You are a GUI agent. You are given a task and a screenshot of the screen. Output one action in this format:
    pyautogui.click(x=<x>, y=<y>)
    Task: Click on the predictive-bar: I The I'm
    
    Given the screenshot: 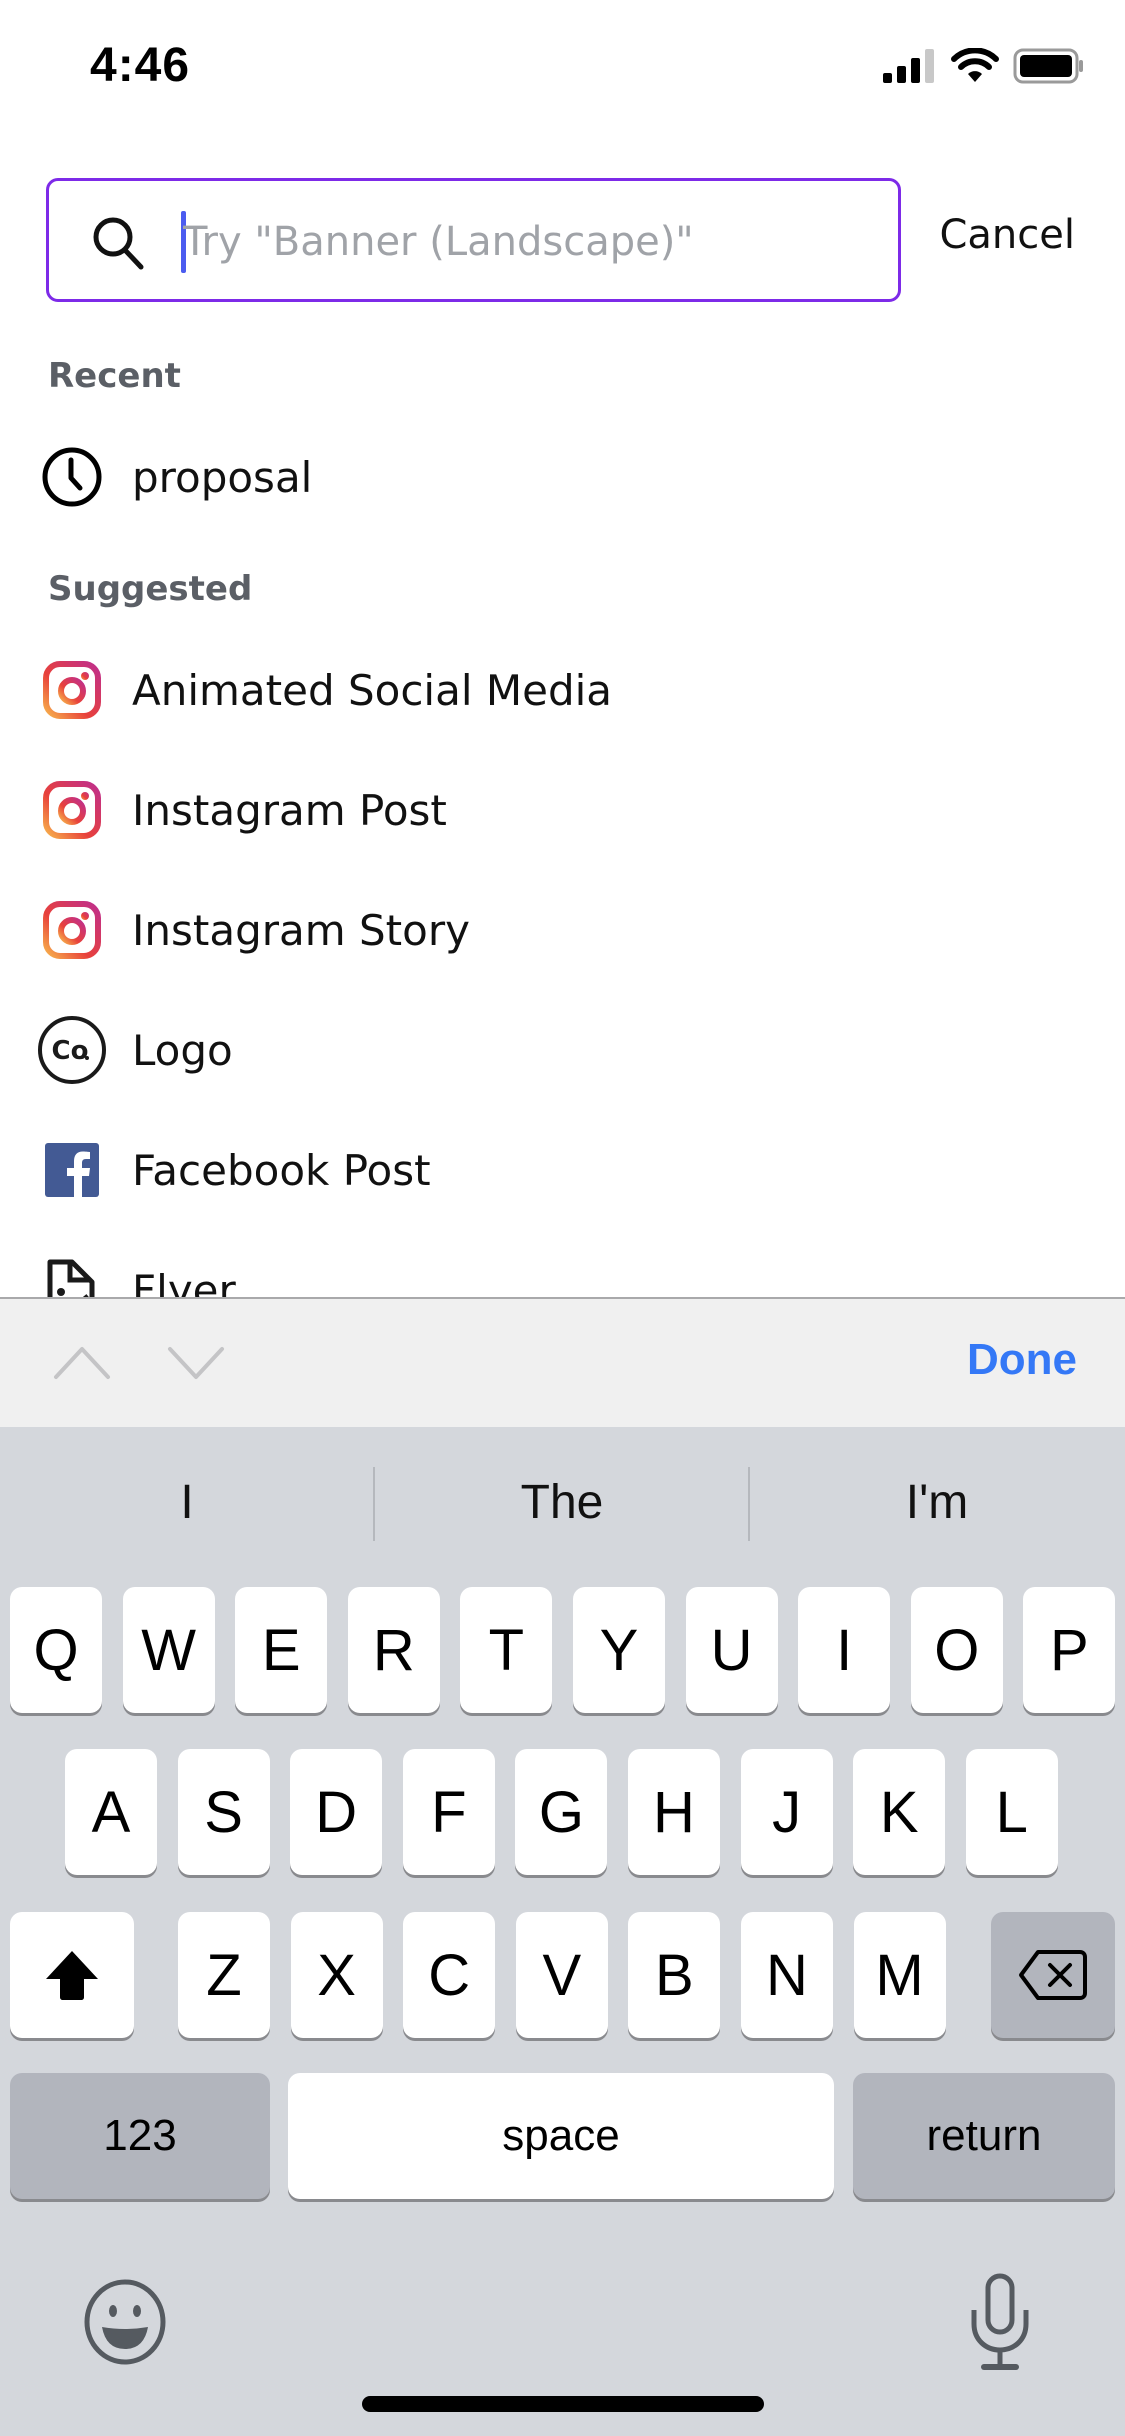 What is the action you would take?
    pyautogui.click(x=562, y=1502)
    